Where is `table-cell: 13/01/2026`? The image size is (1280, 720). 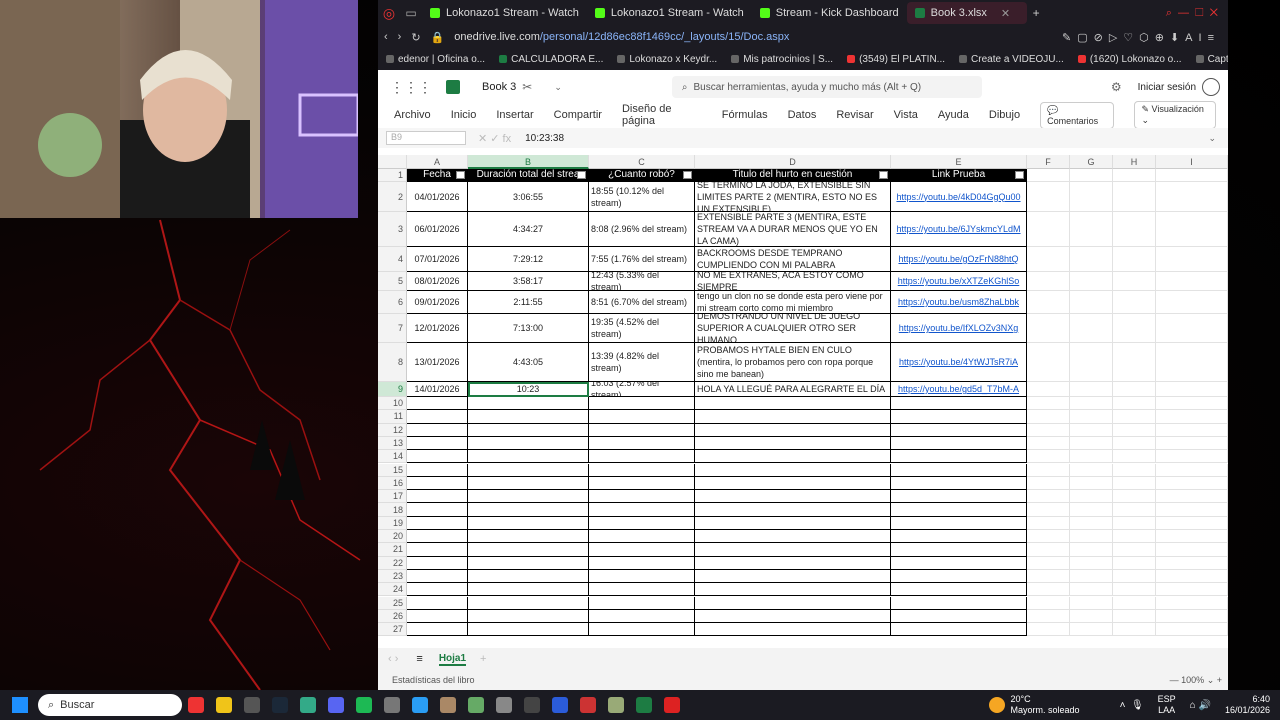 table-cell: 13/01/2026 is located at coordinates (437, 362).